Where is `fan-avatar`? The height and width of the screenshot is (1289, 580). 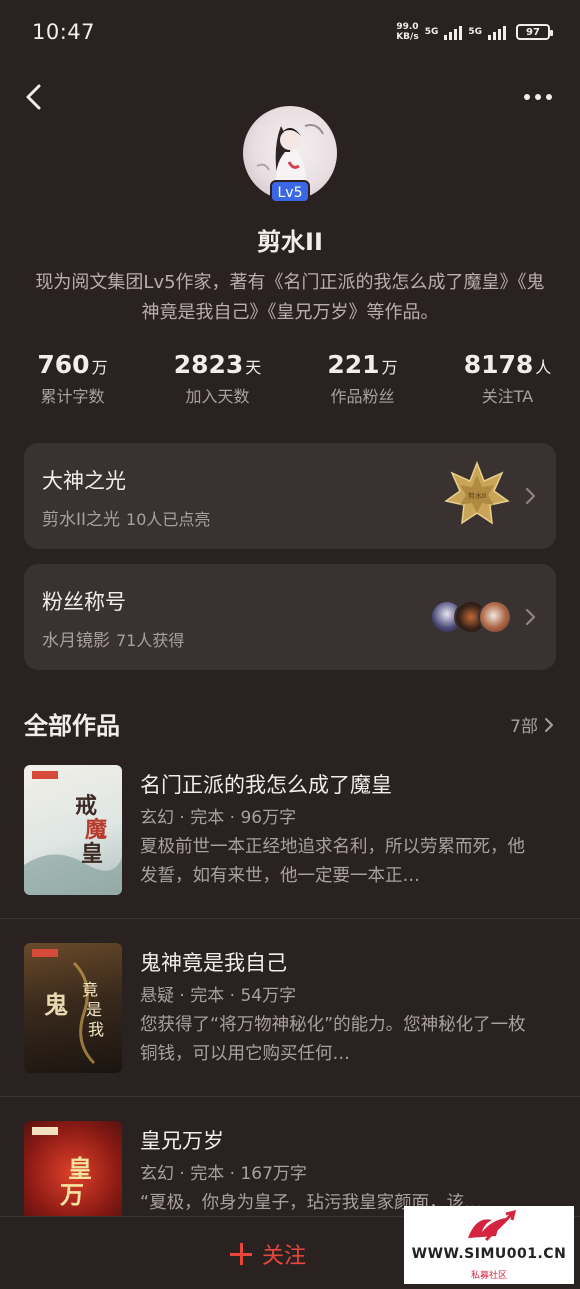
fan-avatar is located at coordinates (495, 617).